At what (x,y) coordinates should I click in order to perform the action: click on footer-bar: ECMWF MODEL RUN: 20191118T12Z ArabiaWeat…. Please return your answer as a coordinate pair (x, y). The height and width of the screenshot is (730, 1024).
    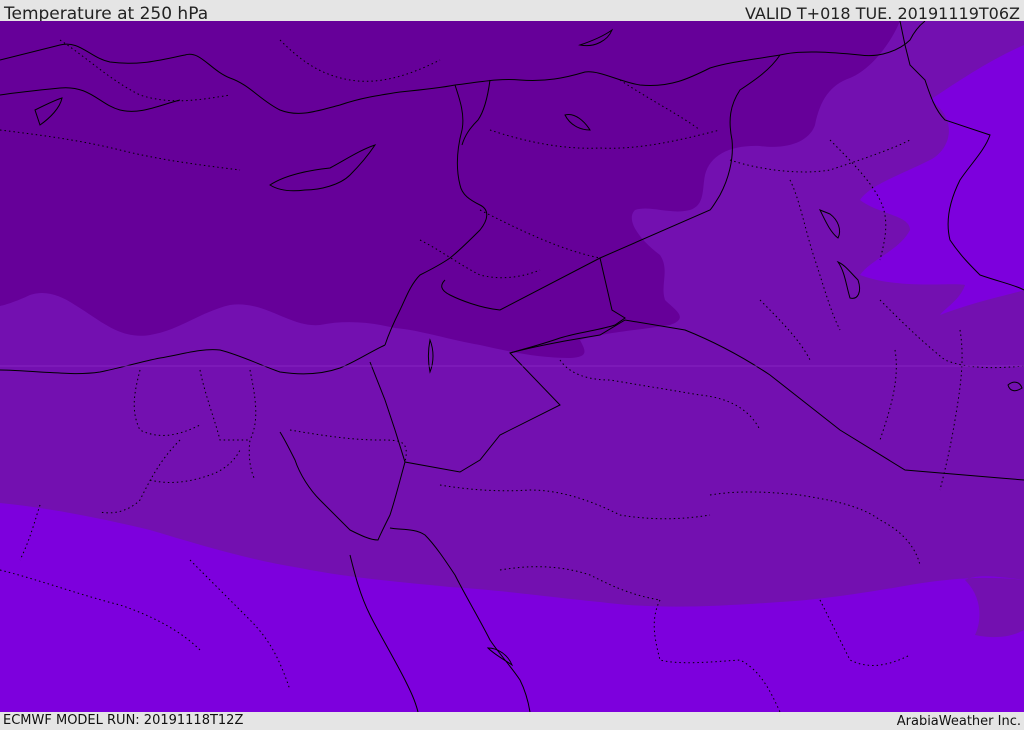
    Looking at the image, I should click on (512, 720).